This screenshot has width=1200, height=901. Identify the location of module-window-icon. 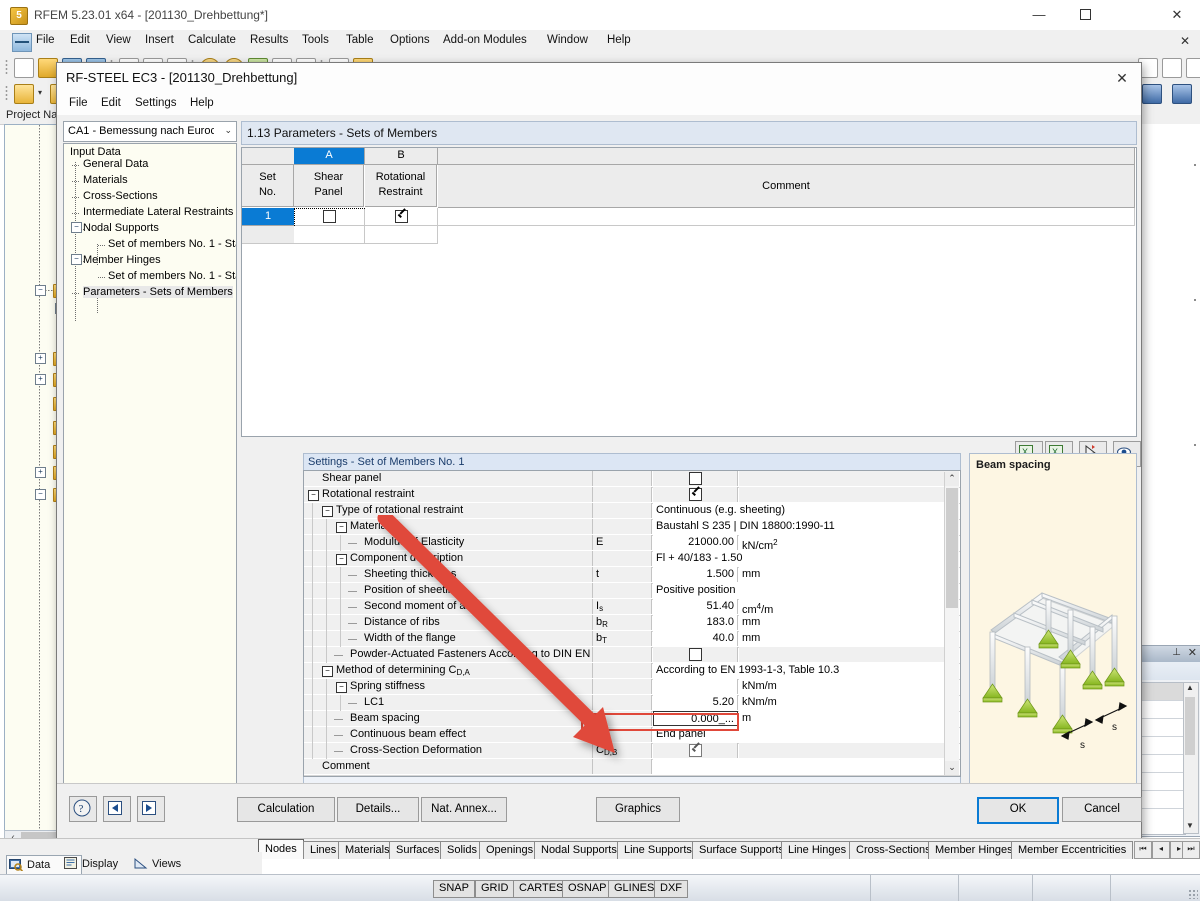
(1152, 94).